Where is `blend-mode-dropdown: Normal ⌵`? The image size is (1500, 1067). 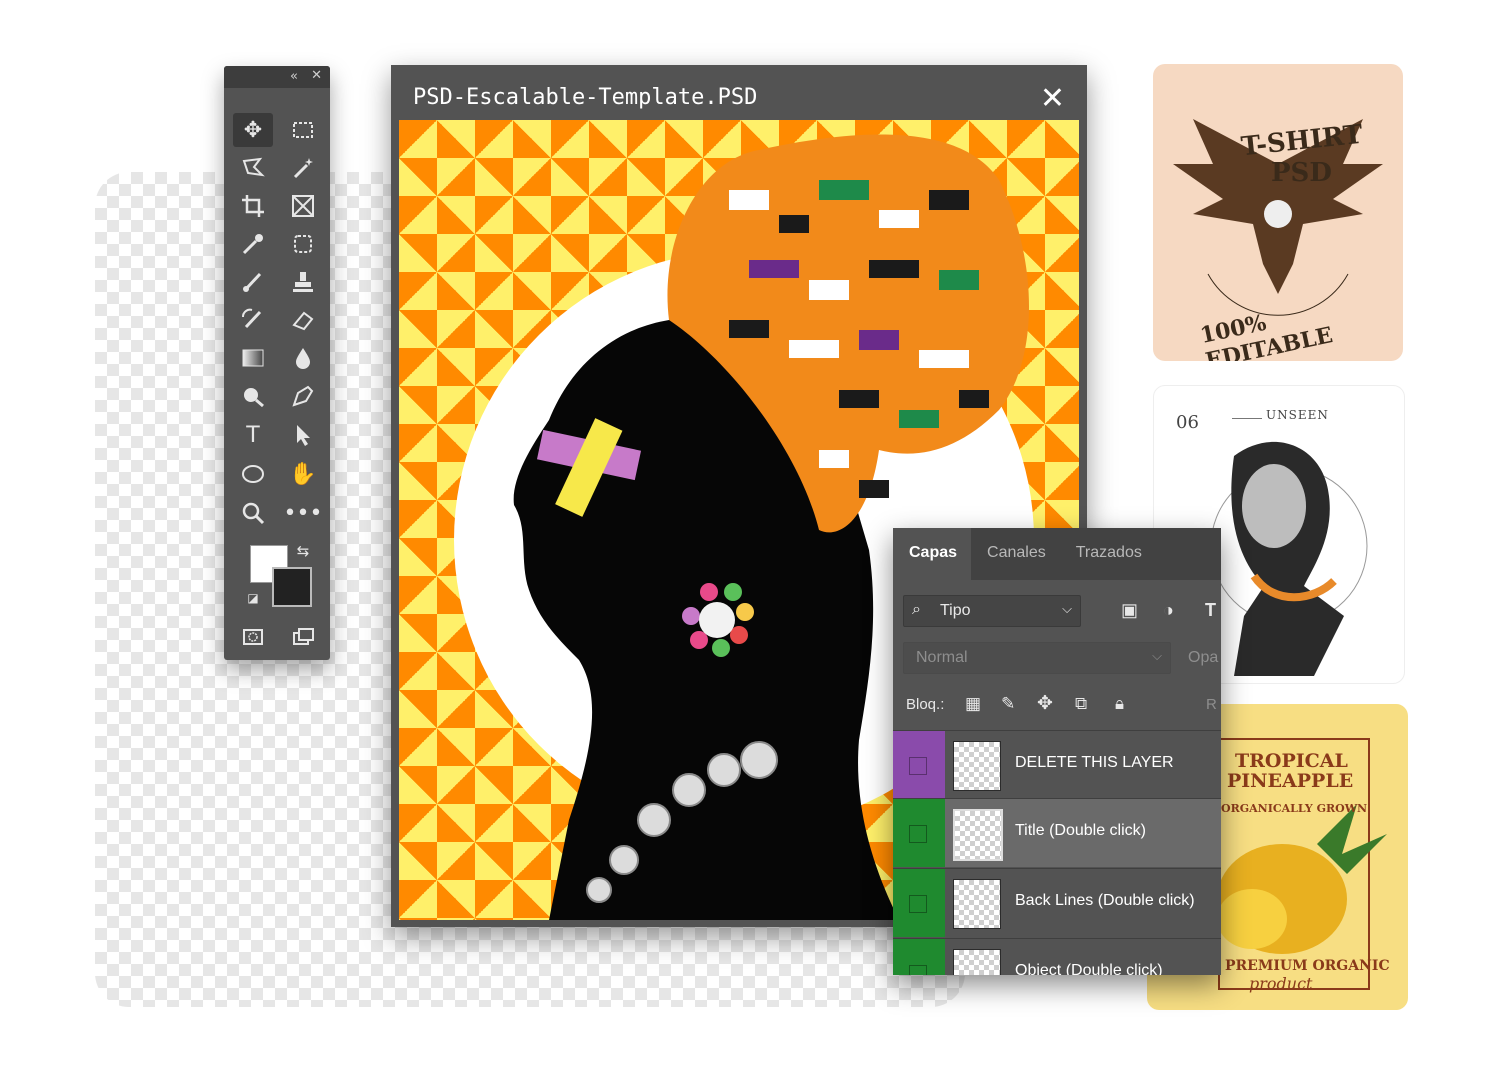
blend-mode-dropdown: Normal ⌵ is located at coordinates (1037, 658).